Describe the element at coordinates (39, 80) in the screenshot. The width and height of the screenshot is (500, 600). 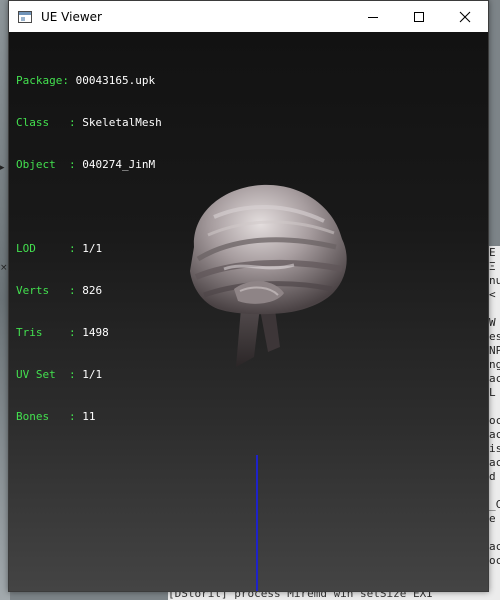
I see `package-label: Package` at that location.